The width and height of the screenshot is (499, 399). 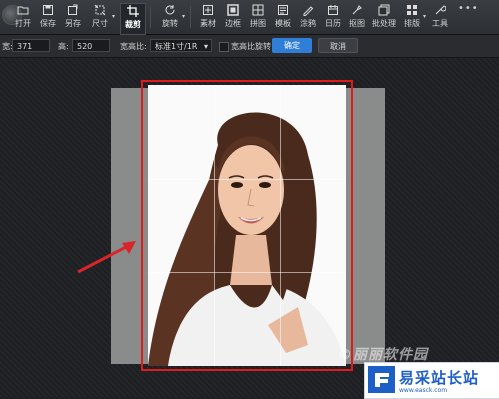 What do you see at coordinates (383, 355) in the screenshot?
I see `watermark-text: ©丽丽软件园` at bounding box center [383, 355].